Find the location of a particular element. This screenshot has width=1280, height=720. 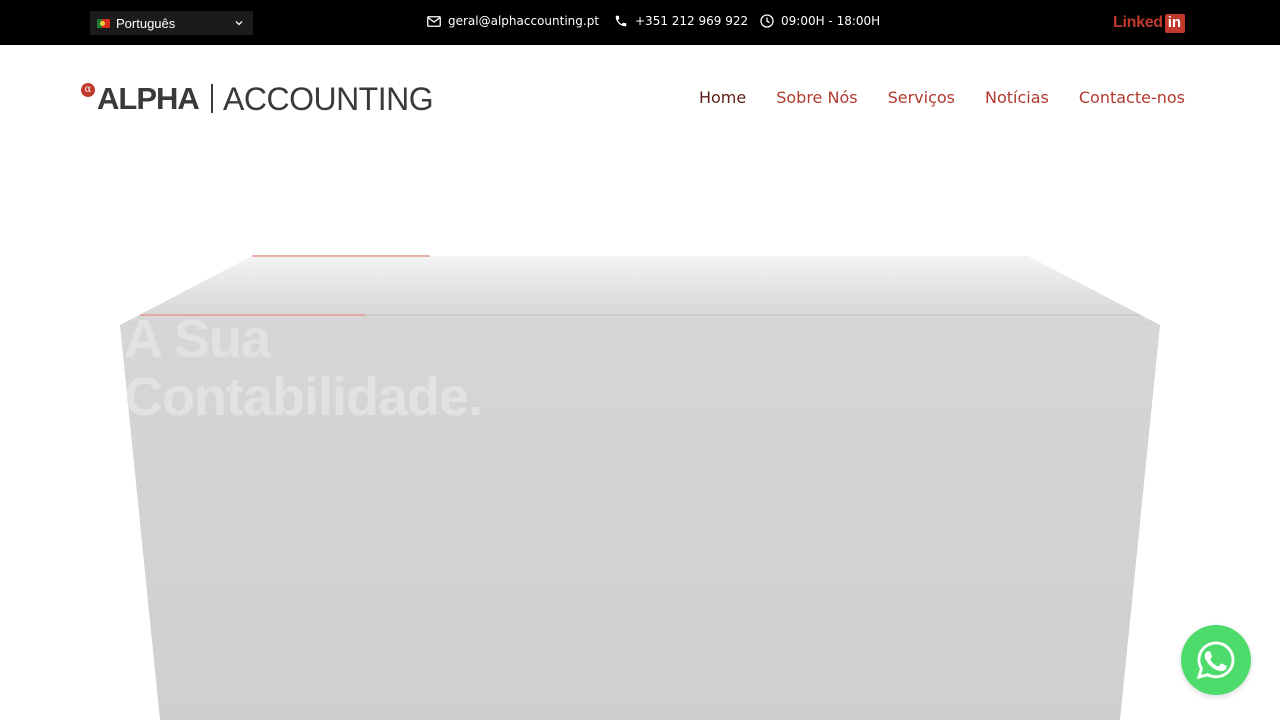

nav-item-servicos: Serviços is located at coordinates (921, 97).